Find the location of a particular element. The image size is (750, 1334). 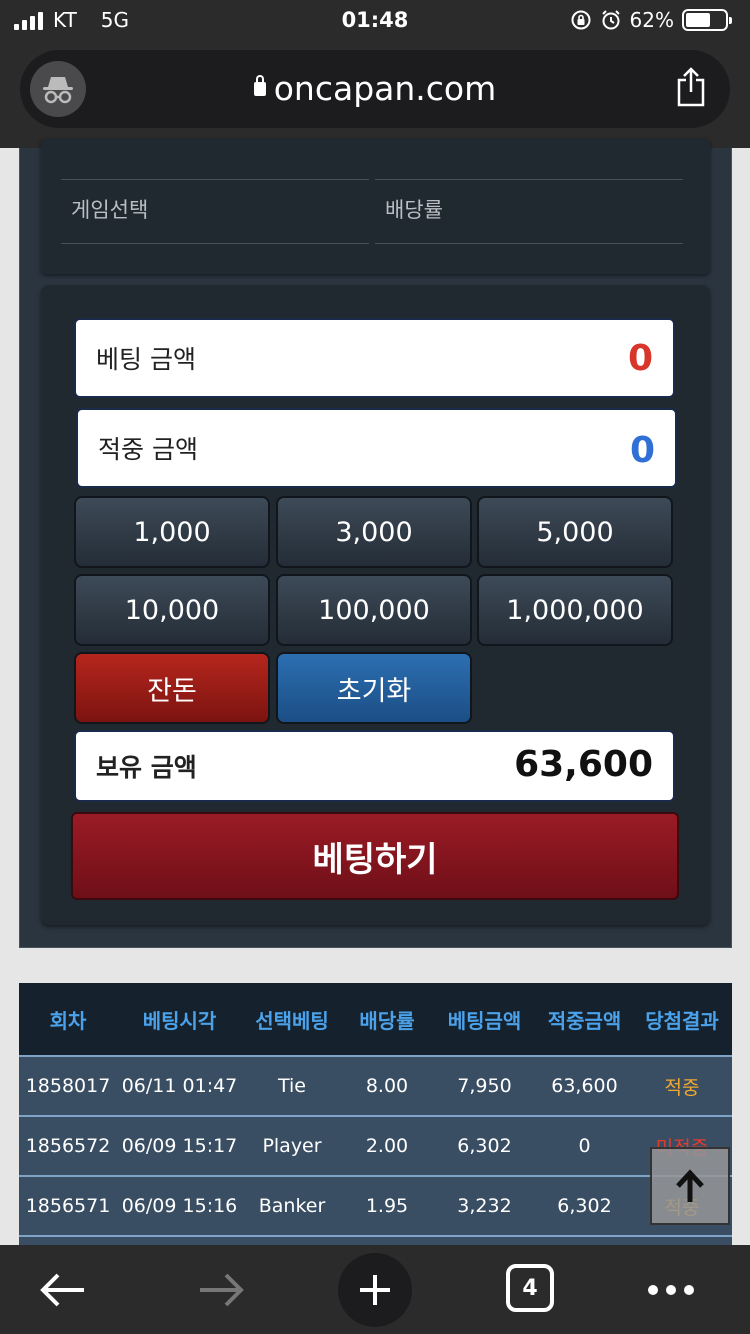

arrow-up-icon is located at coordinates (690, 1185).